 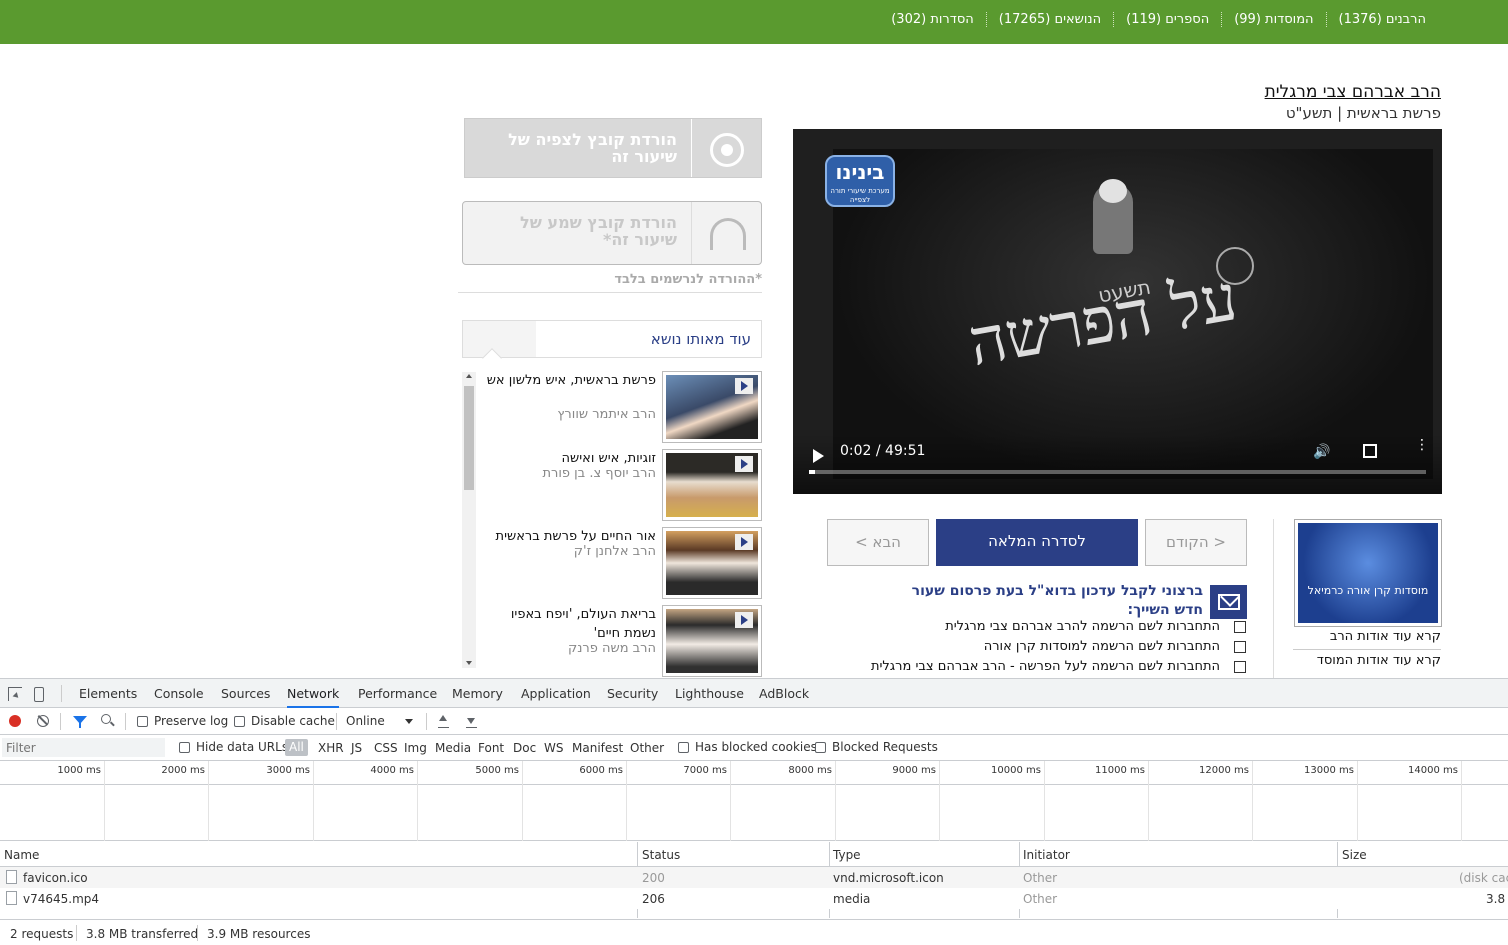 I want to click on institution-thumbnail: מוסדות קרן אורה כרמיאל, so click(x=1368, y=573).